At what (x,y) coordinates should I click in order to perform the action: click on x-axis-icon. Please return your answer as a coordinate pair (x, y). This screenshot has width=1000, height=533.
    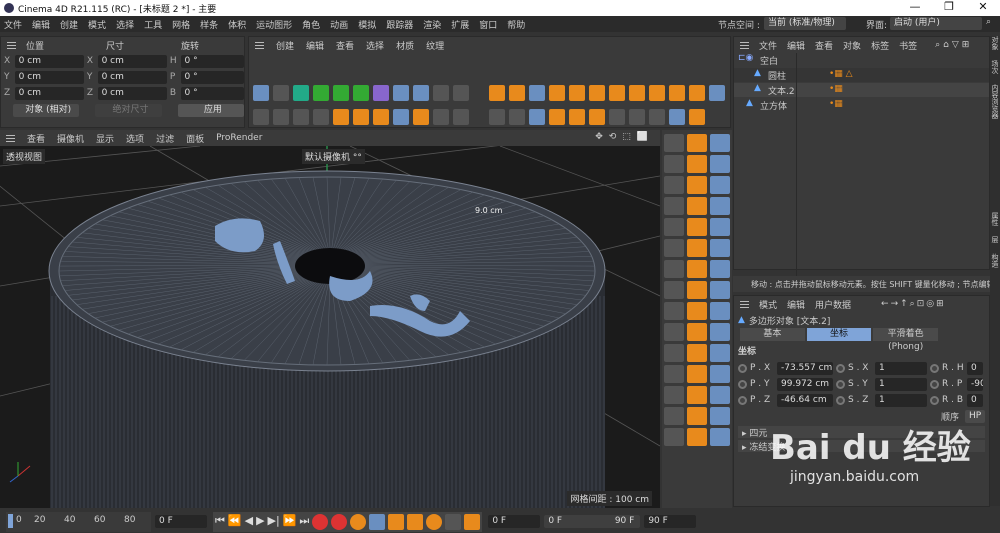
    Looking at the image, I should click on (497, 93).